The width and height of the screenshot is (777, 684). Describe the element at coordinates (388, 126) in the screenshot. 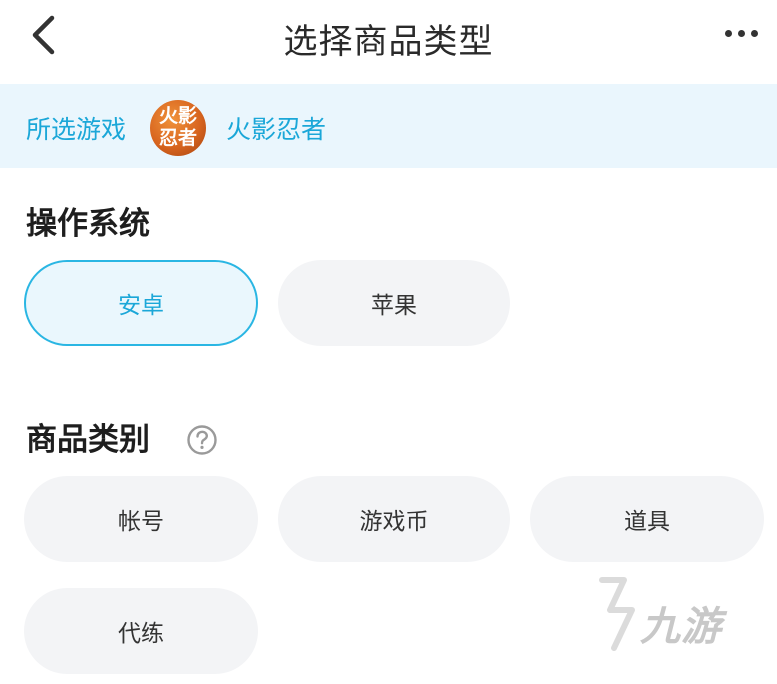

I see `selected-game-bar: 所选游戏 火影忍者` at that location.